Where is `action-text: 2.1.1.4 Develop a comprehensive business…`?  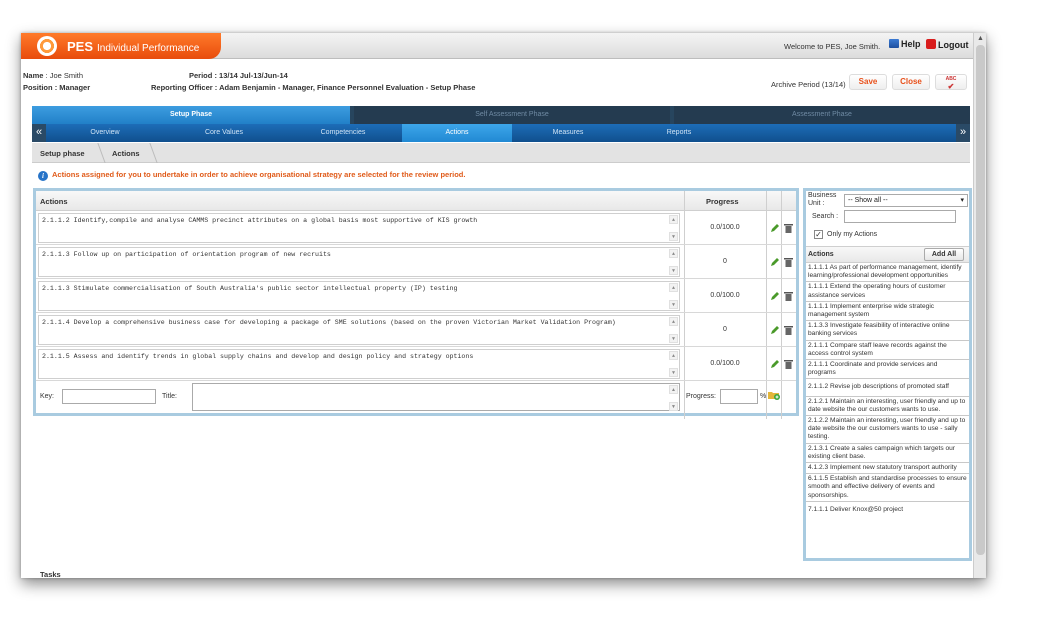
action-text: 2.1.1.4 Develop a comprehensive business… is located at coordinates (359, 330).